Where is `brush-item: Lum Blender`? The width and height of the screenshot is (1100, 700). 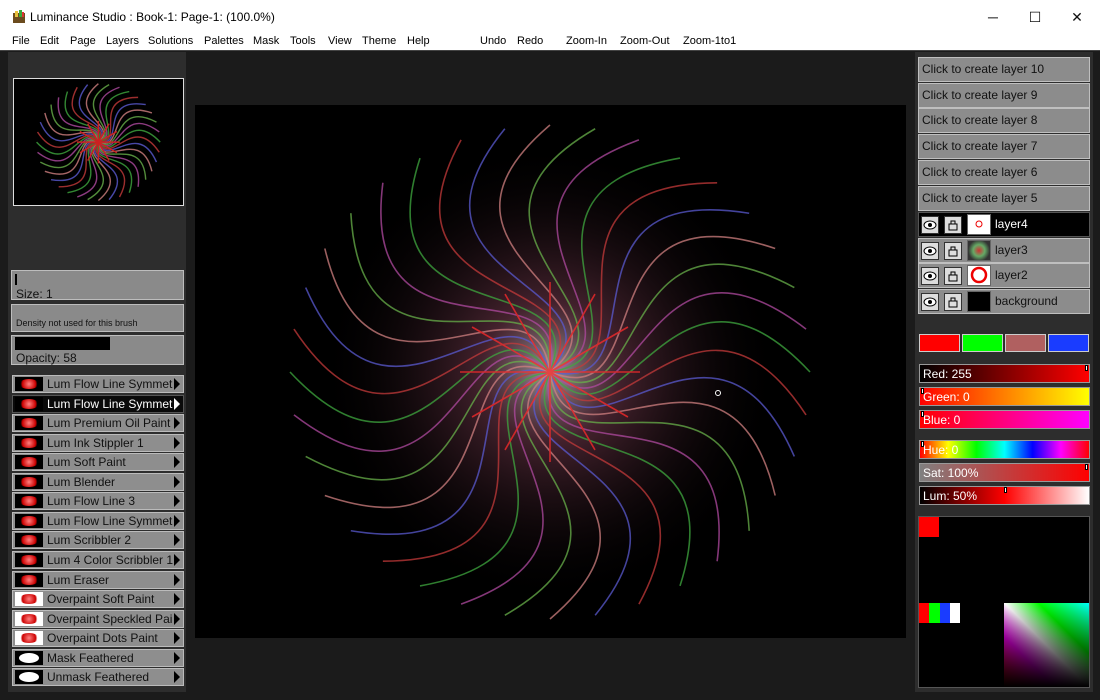
brush-item: Lum Blender is located at coordinates (98, 481).